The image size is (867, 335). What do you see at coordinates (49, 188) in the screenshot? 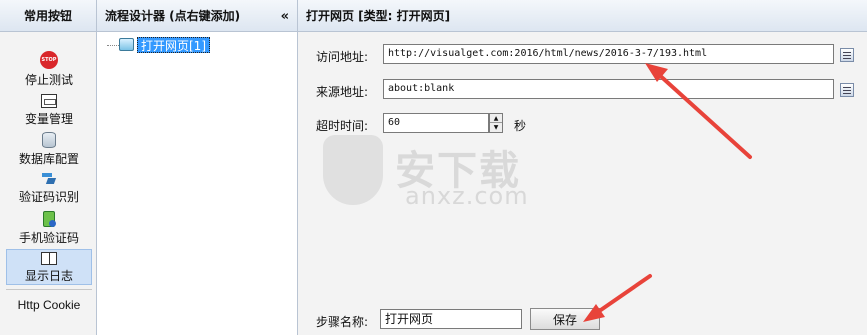
I see `captcha-button: 验证码识别` at bounding box center [49, 188].